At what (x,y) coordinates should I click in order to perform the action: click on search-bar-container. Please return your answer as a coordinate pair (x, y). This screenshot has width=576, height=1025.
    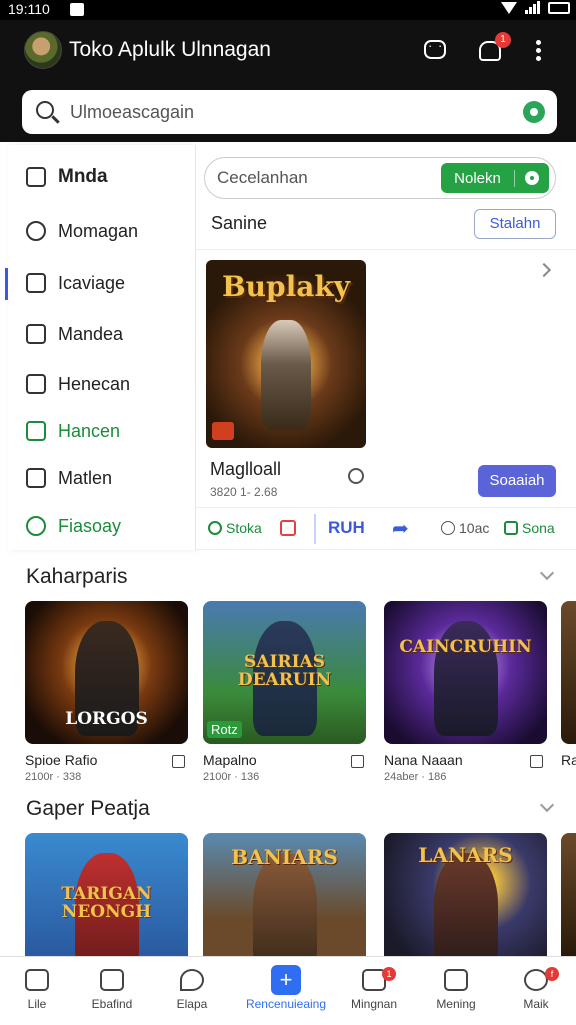
    Looking at the image, I should click on (288, 112).